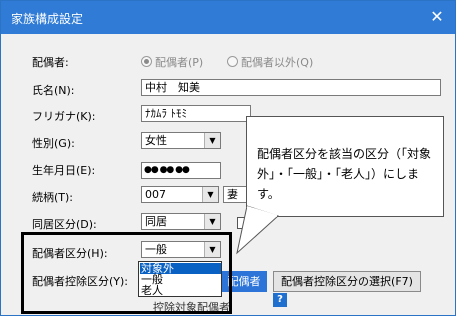  Describe the element at coordinates (344, 174) in the screenshot. I see `callout-text: 配偶者区分を該当の区分（「対象外」・「一般」・「老人」）にします。` at that location.